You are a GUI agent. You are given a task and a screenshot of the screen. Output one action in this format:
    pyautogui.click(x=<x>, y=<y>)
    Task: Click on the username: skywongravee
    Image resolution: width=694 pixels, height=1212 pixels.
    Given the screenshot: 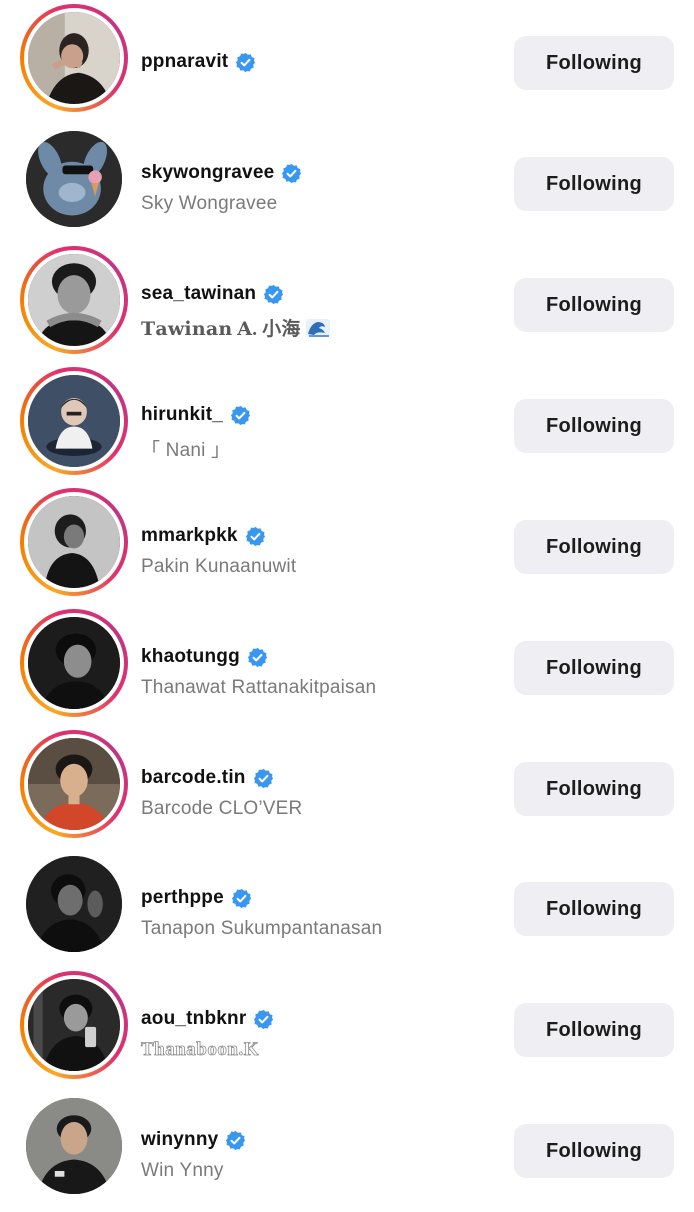 What is the action you would take?
    pyautogui.click(x=207, y=173)
    